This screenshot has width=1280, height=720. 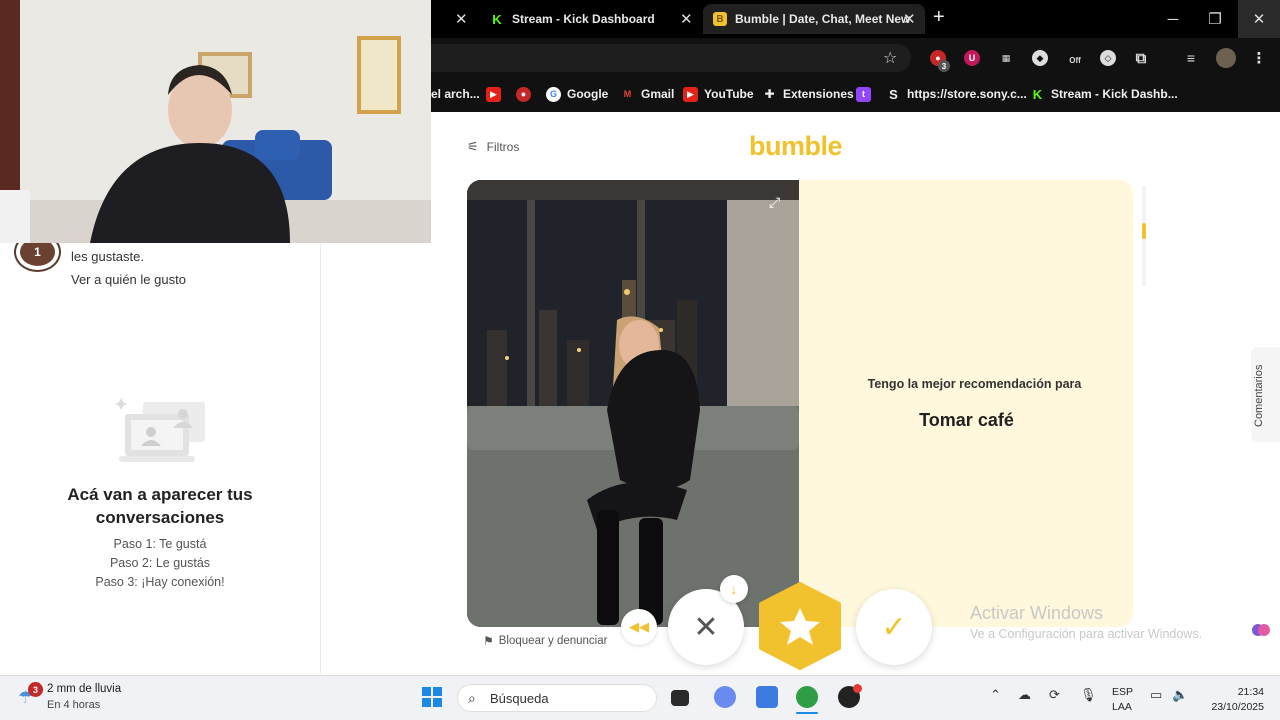 What do you see at coordinates (1054, 695) in the screenshot?
I see `sync-icon: ⟳` at bounding box center [1054, 695].